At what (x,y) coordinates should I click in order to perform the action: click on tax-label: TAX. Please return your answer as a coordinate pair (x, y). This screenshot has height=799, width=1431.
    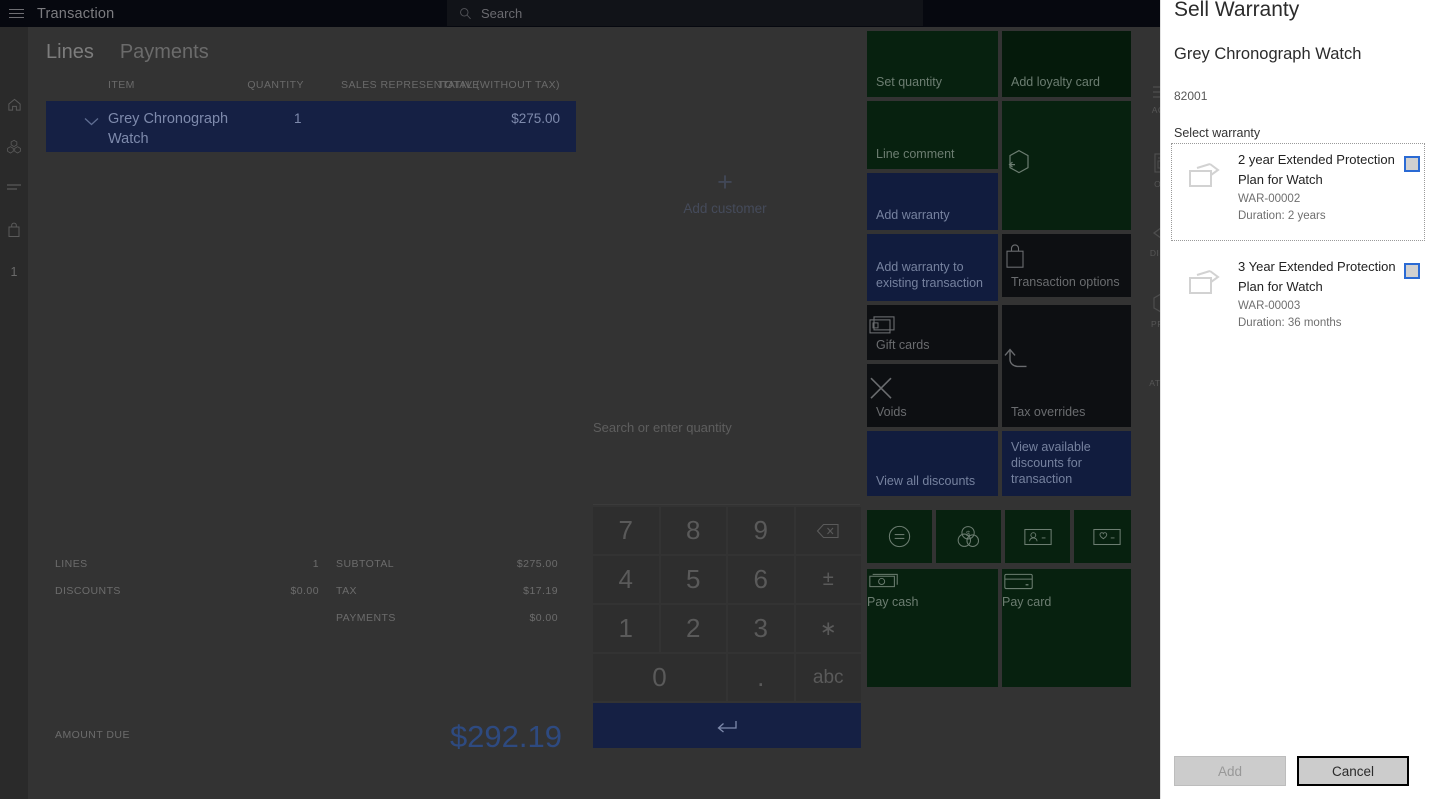
    Looking at the image, I should click on (346, 591).